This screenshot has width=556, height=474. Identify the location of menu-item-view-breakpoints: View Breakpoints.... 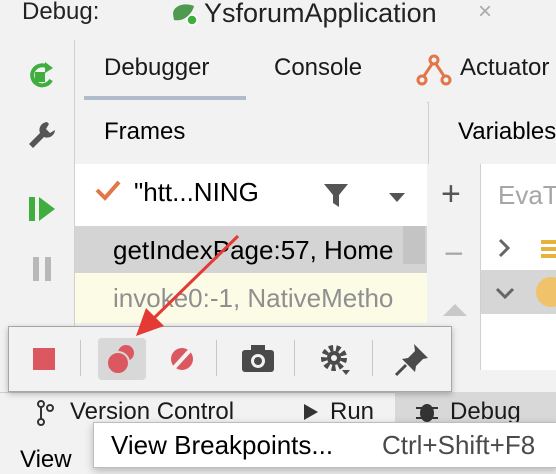
(222, 445).